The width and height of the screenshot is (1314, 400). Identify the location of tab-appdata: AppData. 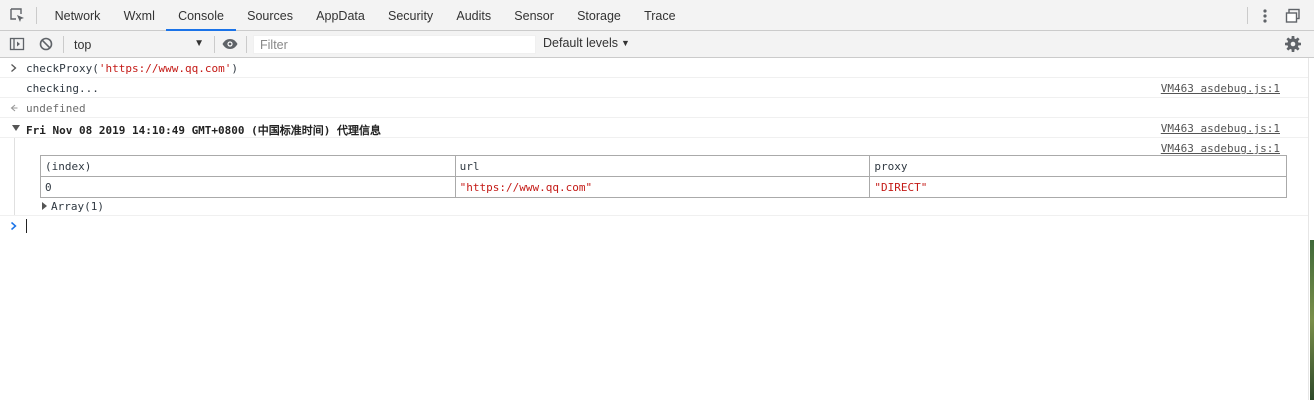
(341, 15).